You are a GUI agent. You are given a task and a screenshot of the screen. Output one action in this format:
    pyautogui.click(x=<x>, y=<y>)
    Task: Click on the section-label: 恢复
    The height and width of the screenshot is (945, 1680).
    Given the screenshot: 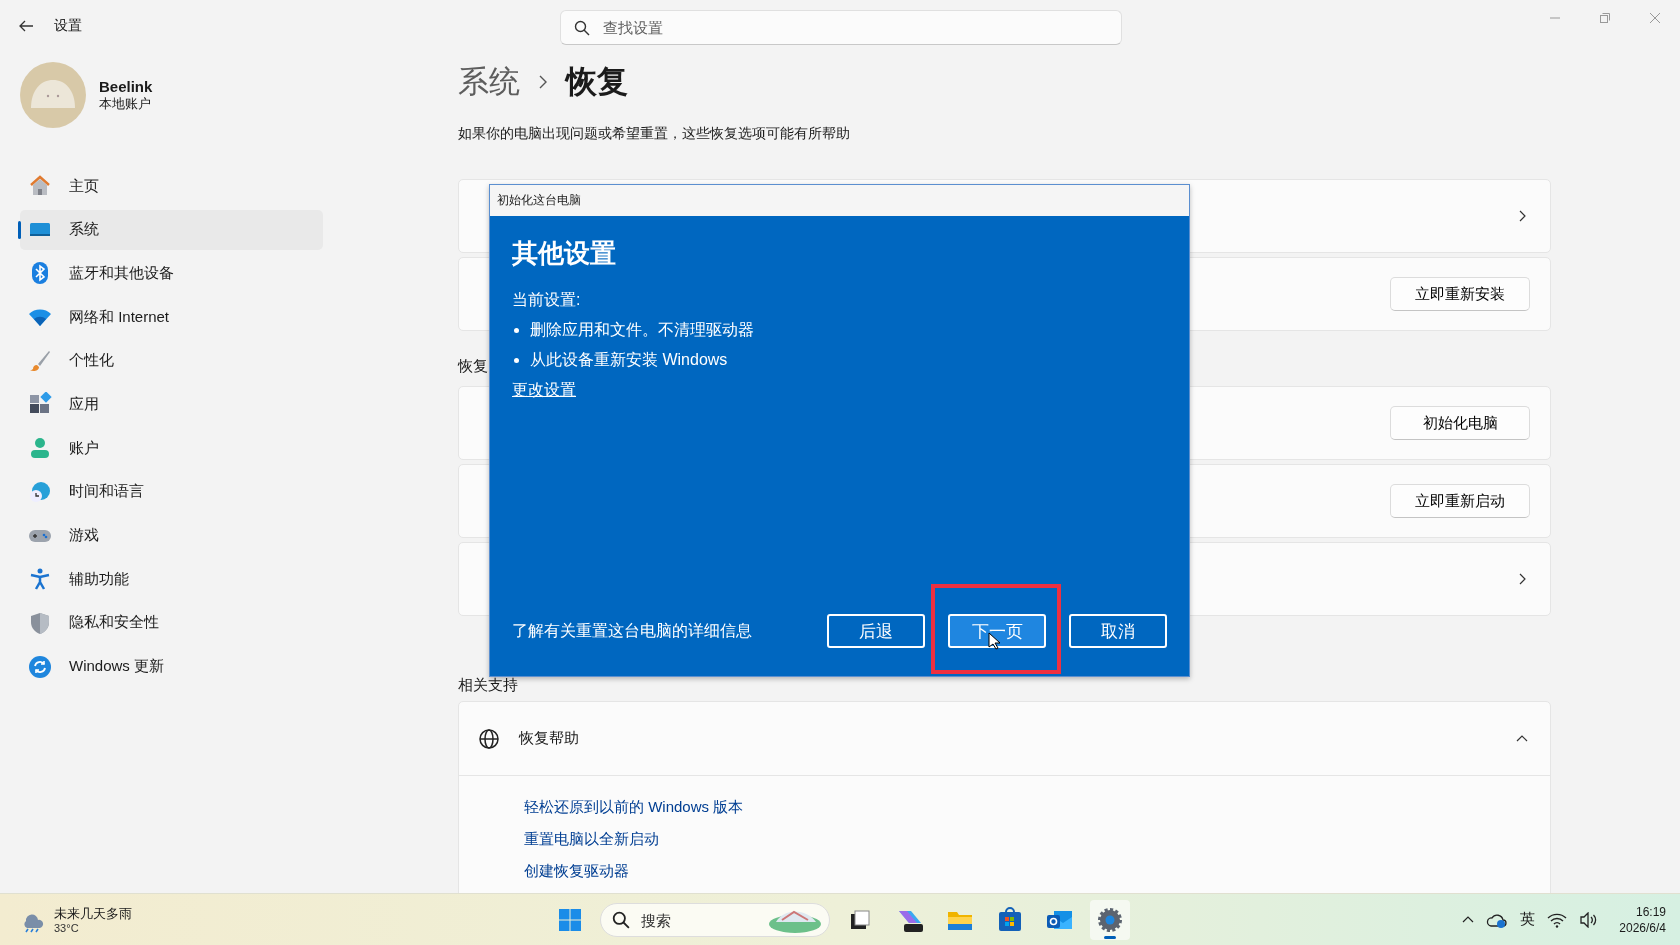 What is the action you would take?
    pyautogui.click(x=473, y=366)
    